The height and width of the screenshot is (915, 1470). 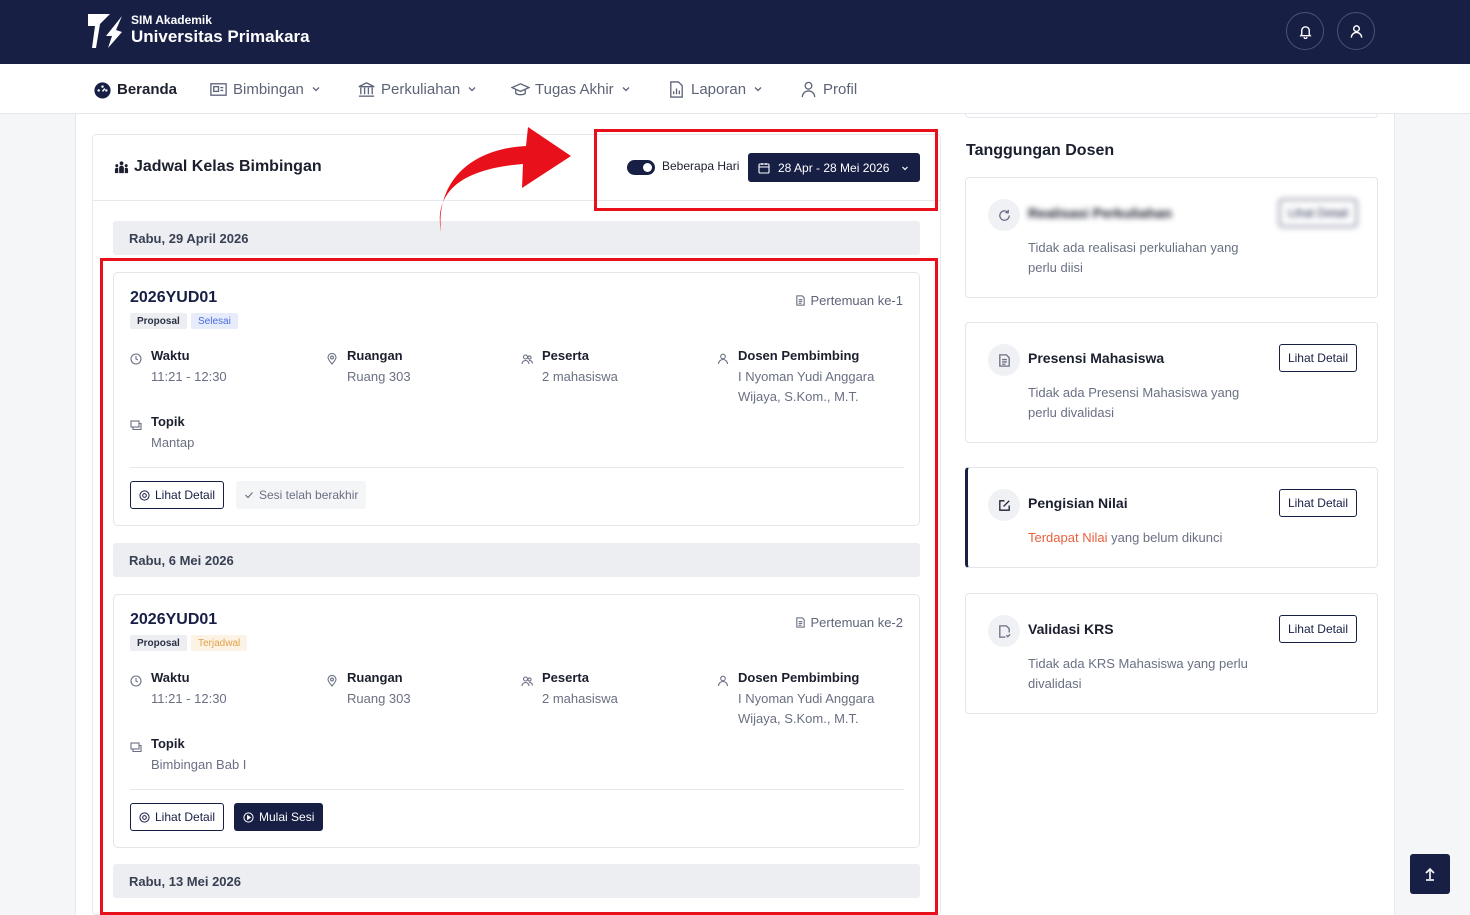 I want to click on brand: SIM Akademik Universitas Primakara, so click(x=198, y=30).